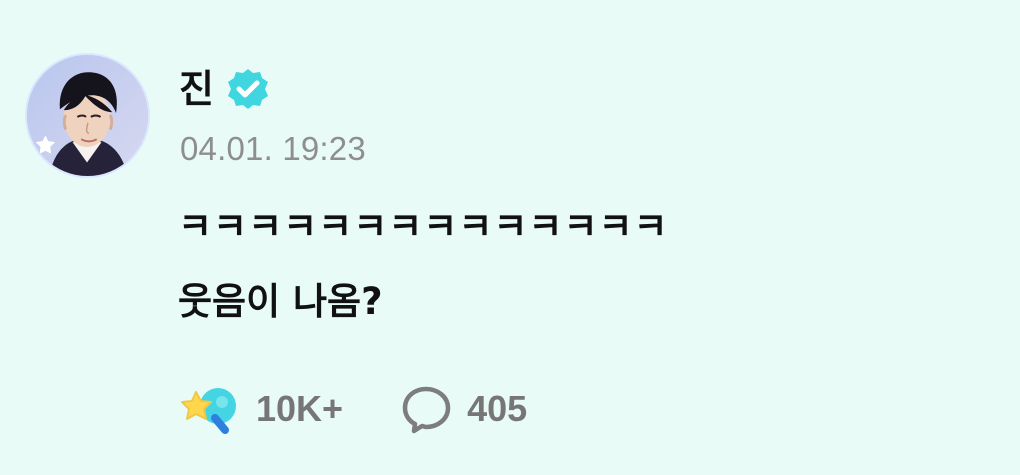 The height and width of the screenshot is (475, 1020). I want to click on like-count: 10K+, so click(300, 408).